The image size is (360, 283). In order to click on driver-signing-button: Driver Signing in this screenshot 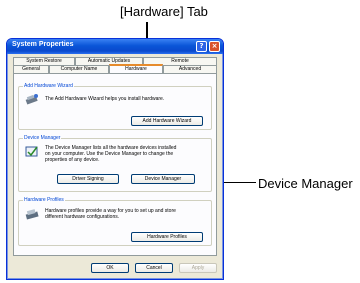, I will do `click(88, 179)`.